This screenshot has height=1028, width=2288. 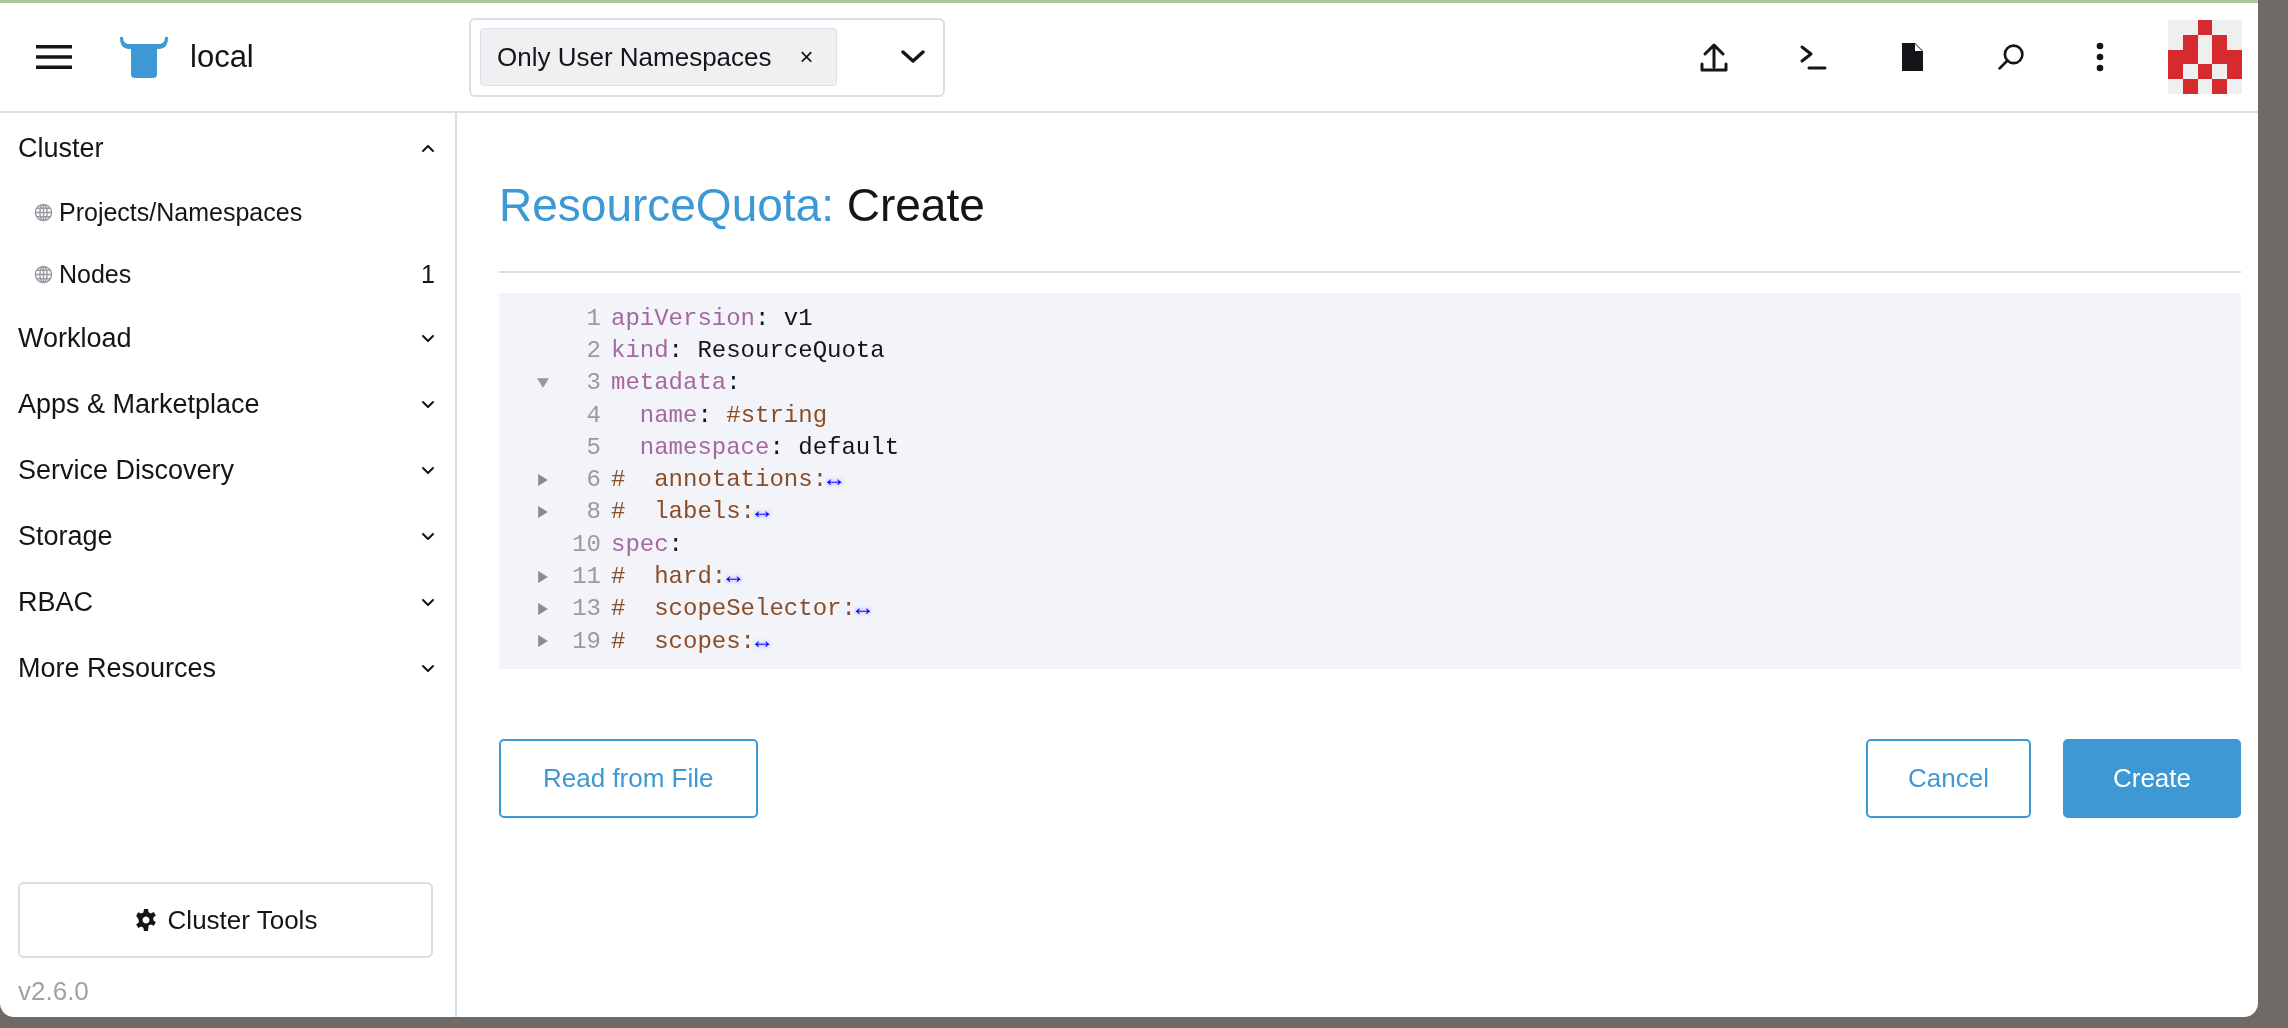 What do you see at coordinates (742, 205) in the screenshot?
I see `page-title: ResourceQuota: Create` at bounding box center [742, 205].